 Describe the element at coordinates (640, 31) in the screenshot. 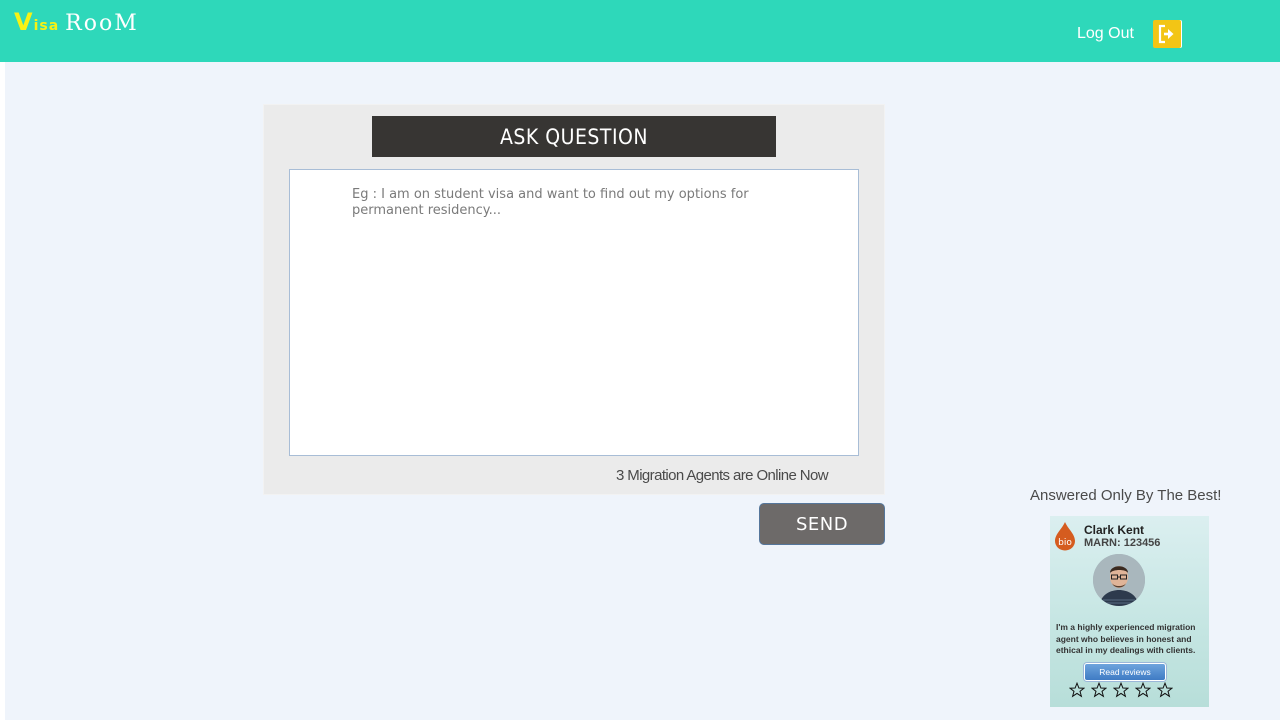

I see `top-header: Visa RooM Log Out` at that location.